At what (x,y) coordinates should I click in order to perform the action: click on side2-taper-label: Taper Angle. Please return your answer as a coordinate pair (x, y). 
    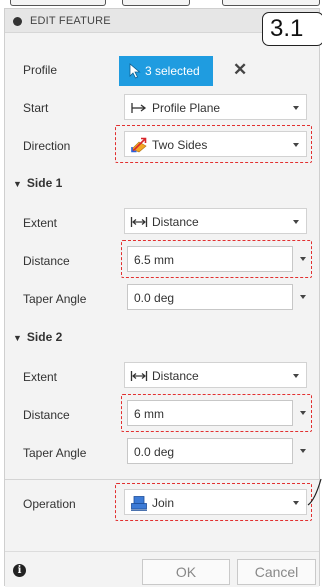
    Looking at the image, I should click on (55, 453).